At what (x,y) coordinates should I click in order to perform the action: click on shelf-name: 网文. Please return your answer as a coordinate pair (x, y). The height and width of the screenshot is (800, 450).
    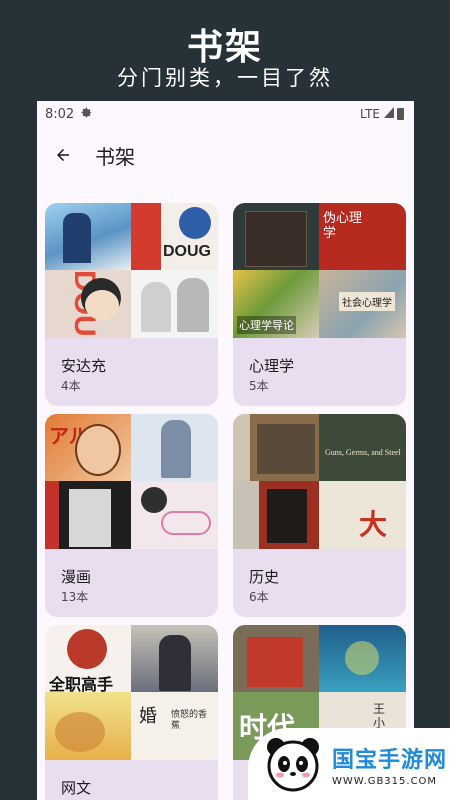
    Looking at the image, I should click on (76, 788).